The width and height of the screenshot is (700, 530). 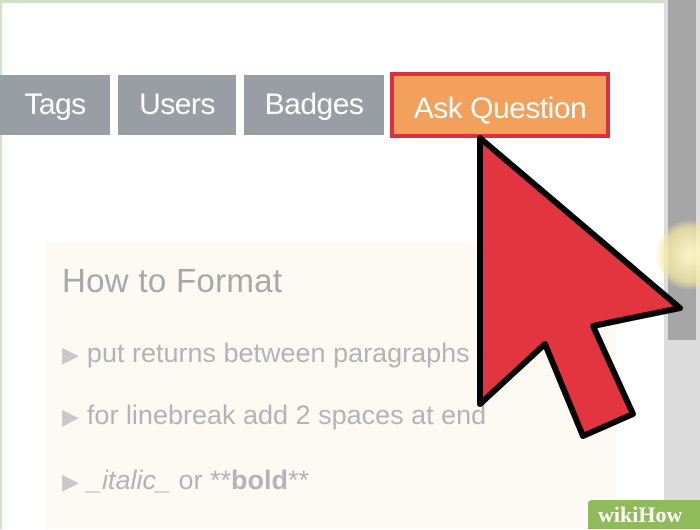 I want to click on watermark-wiki: wiki, so click(x=618, y=514).